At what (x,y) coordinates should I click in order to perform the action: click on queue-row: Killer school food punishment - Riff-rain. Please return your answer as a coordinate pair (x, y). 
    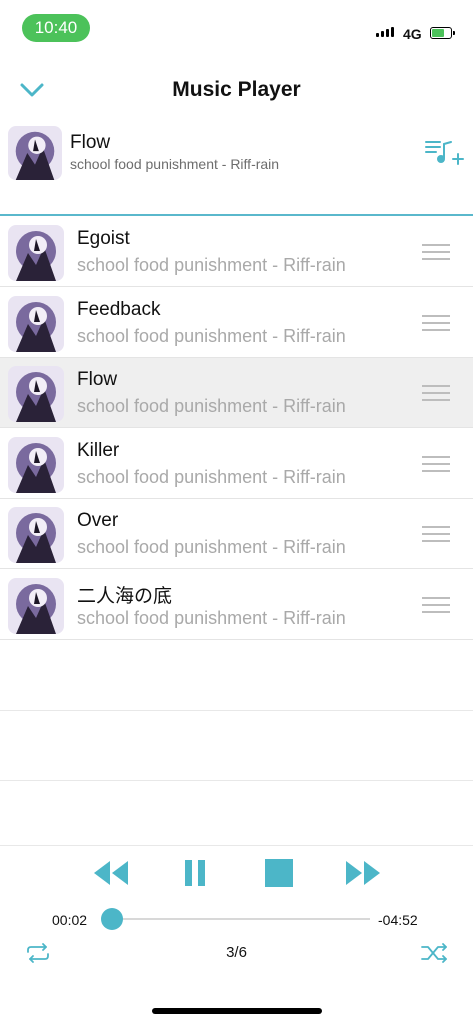
    Looking at the image, I should click on (236, 464).